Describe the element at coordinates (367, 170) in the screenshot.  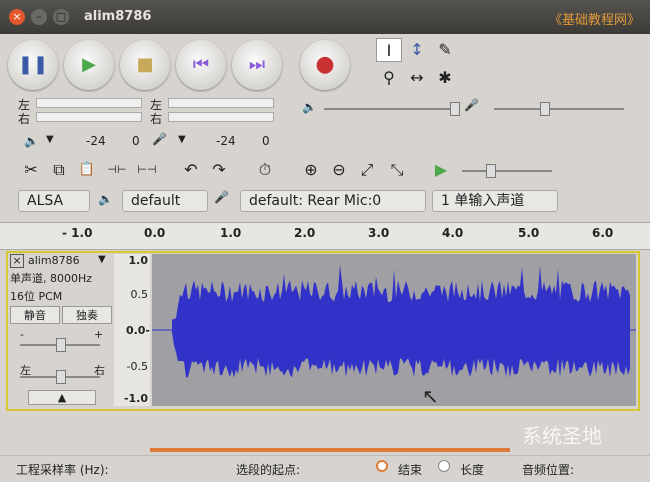
I see `fit-selection-button: ⤢` at that location.